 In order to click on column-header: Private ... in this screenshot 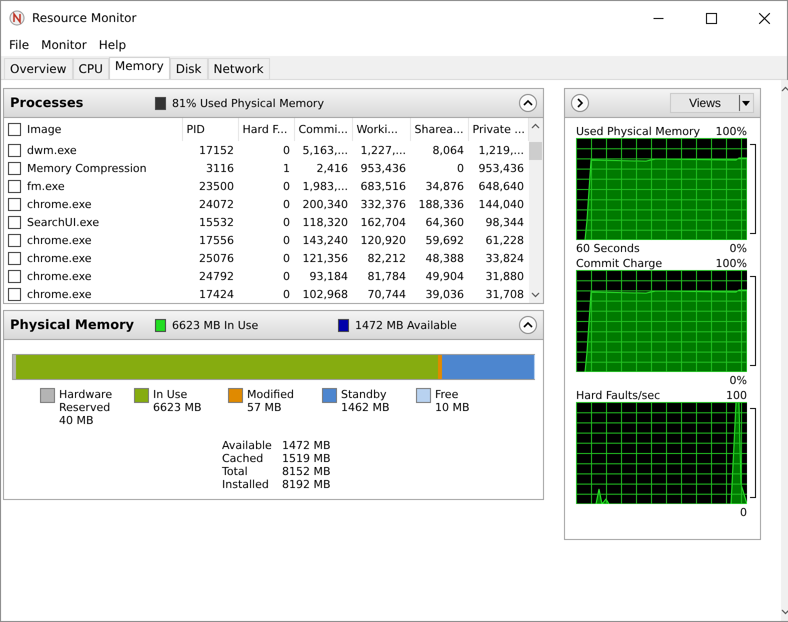, I will do `click(498, 130)`.